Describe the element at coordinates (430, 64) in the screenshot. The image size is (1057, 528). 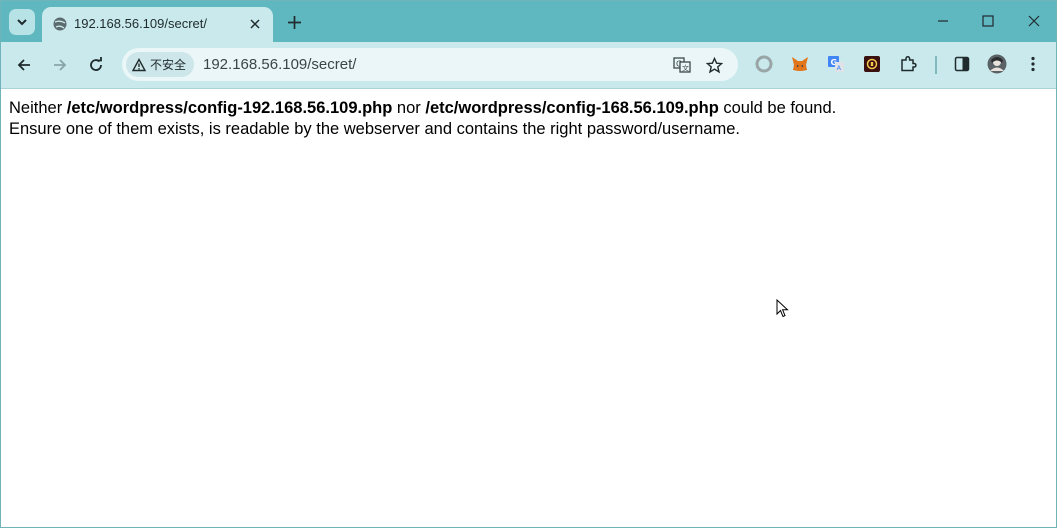
I see `address-bar: 不安全 192.168.56.109/secret/ G文` at that location.